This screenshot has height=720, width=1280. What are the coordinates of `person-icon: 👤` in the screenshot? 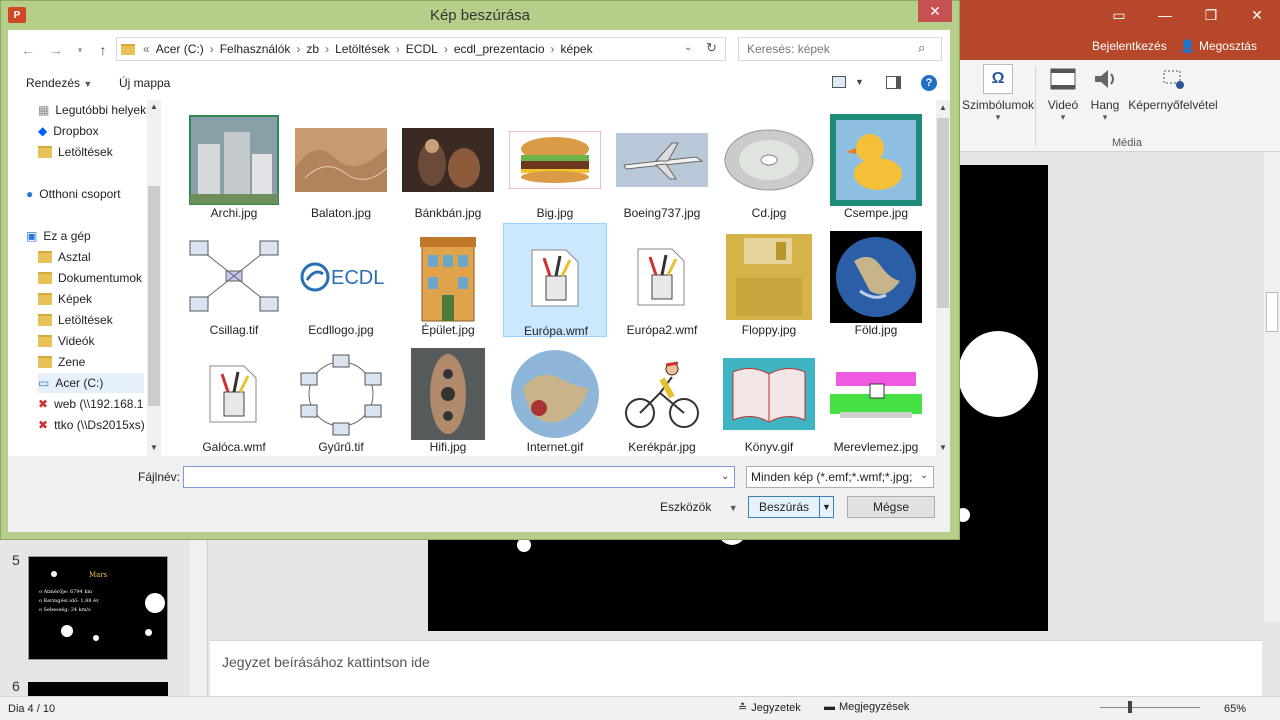 It's located at (1187, 46).